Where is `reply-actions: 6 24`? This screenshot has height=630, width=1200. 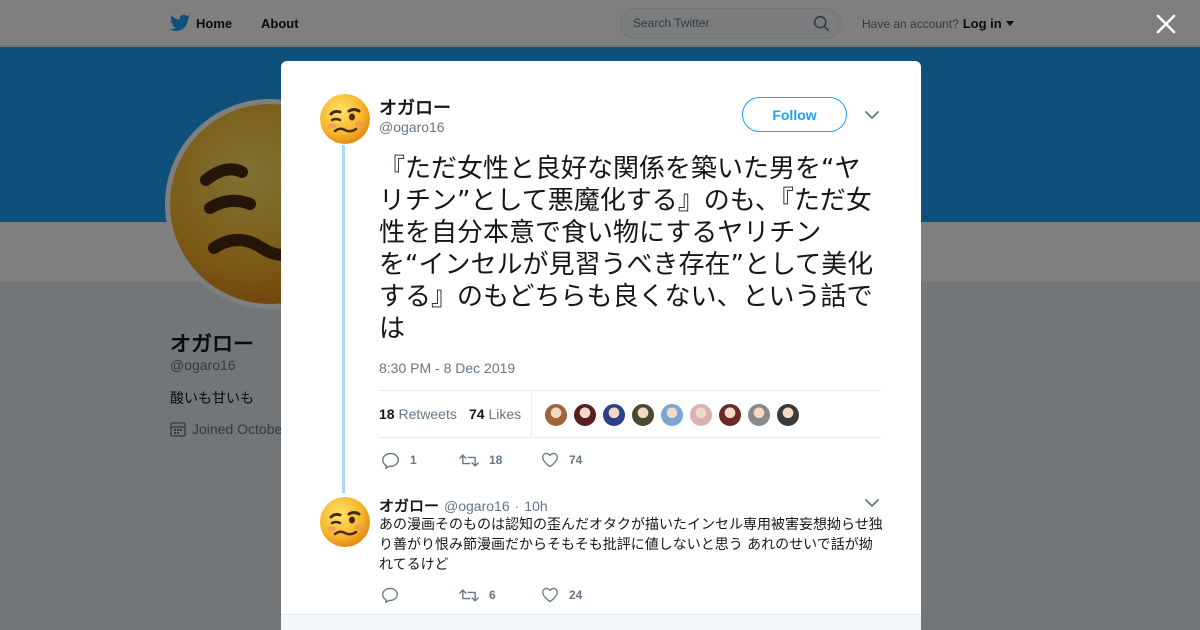 reply-actions: 6 24 is located at coordinates (481, 595).